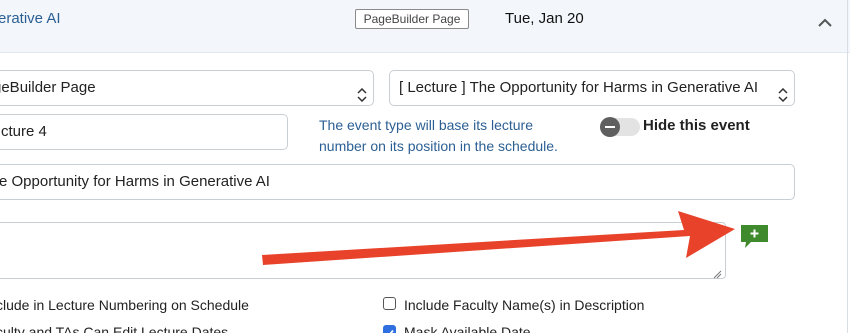  What do you see at coordinates (498, 238) in the screenshot?
I see `annotation-arrow` at bounding box center [498, 238].